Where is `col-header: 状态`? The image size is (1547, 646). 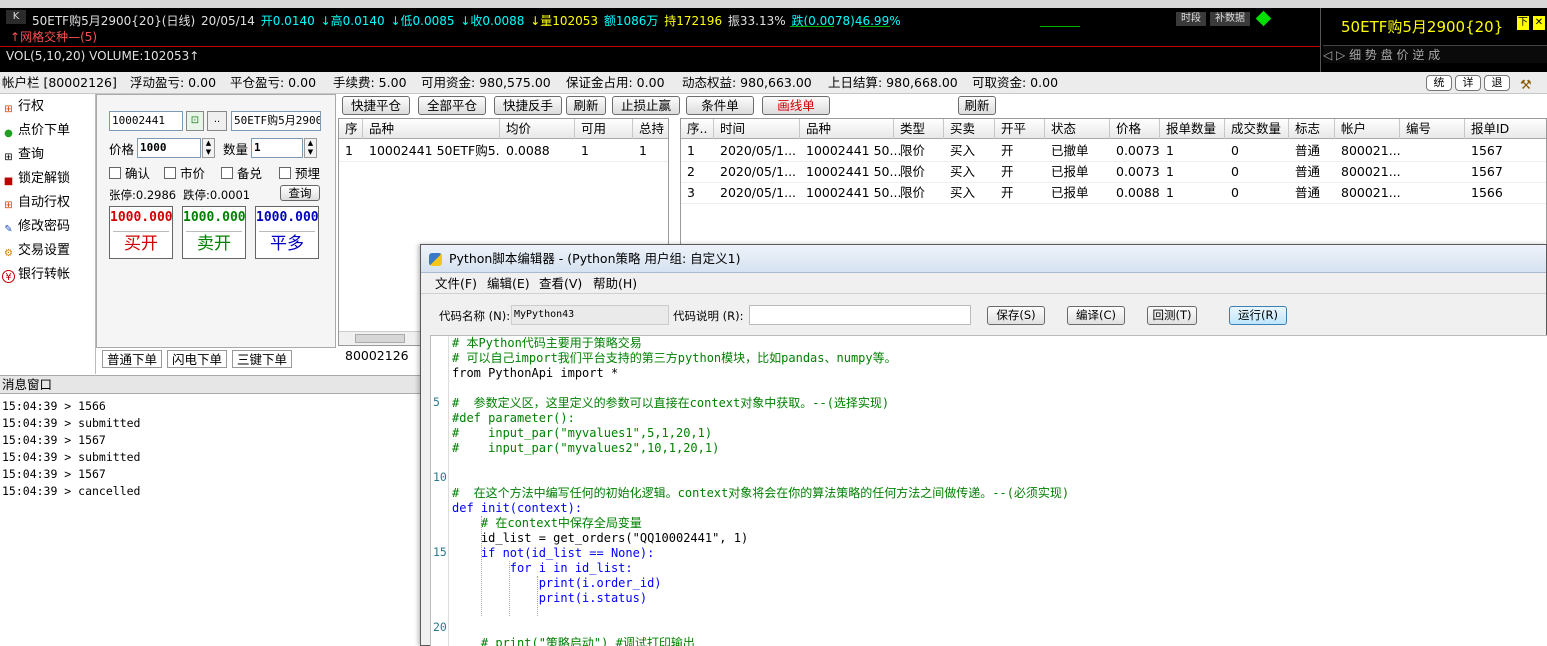 col-header: 状态 is located at coordinates (1077, 129).